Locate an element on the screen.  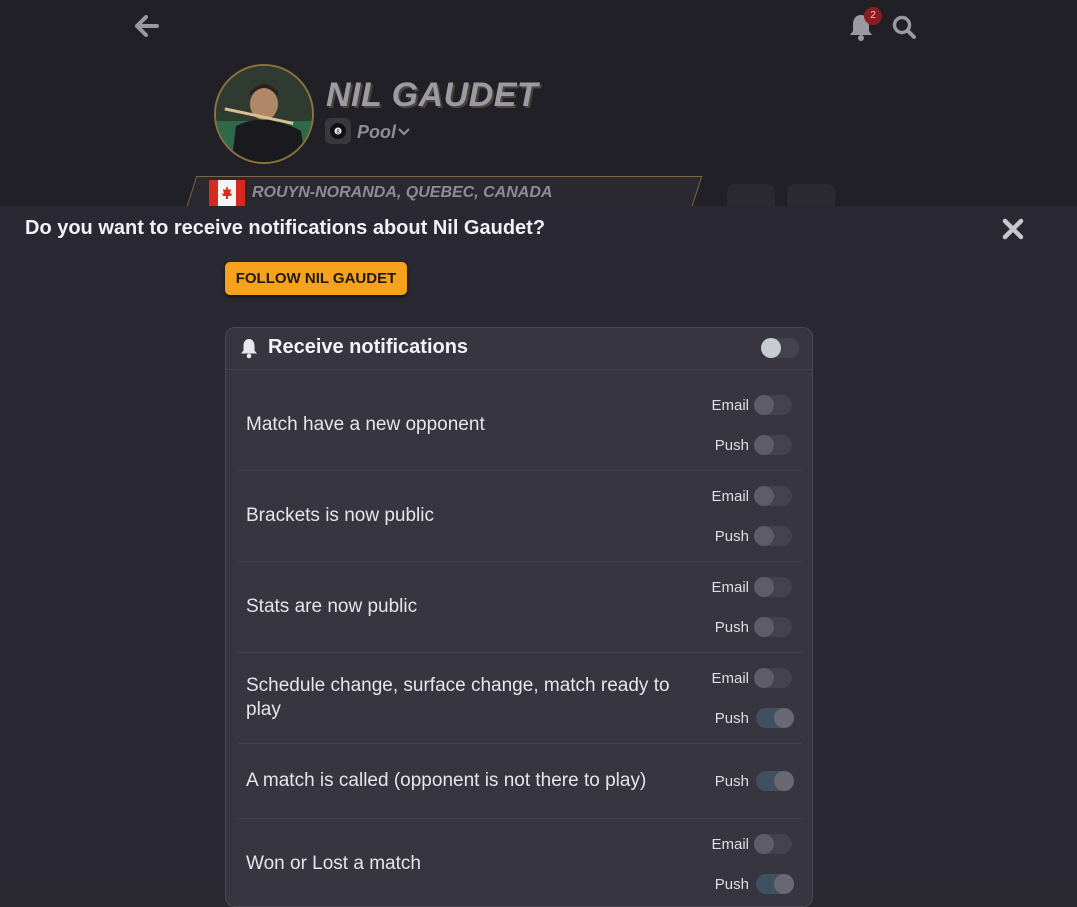
search-icon is located at coordinates (904, 27).